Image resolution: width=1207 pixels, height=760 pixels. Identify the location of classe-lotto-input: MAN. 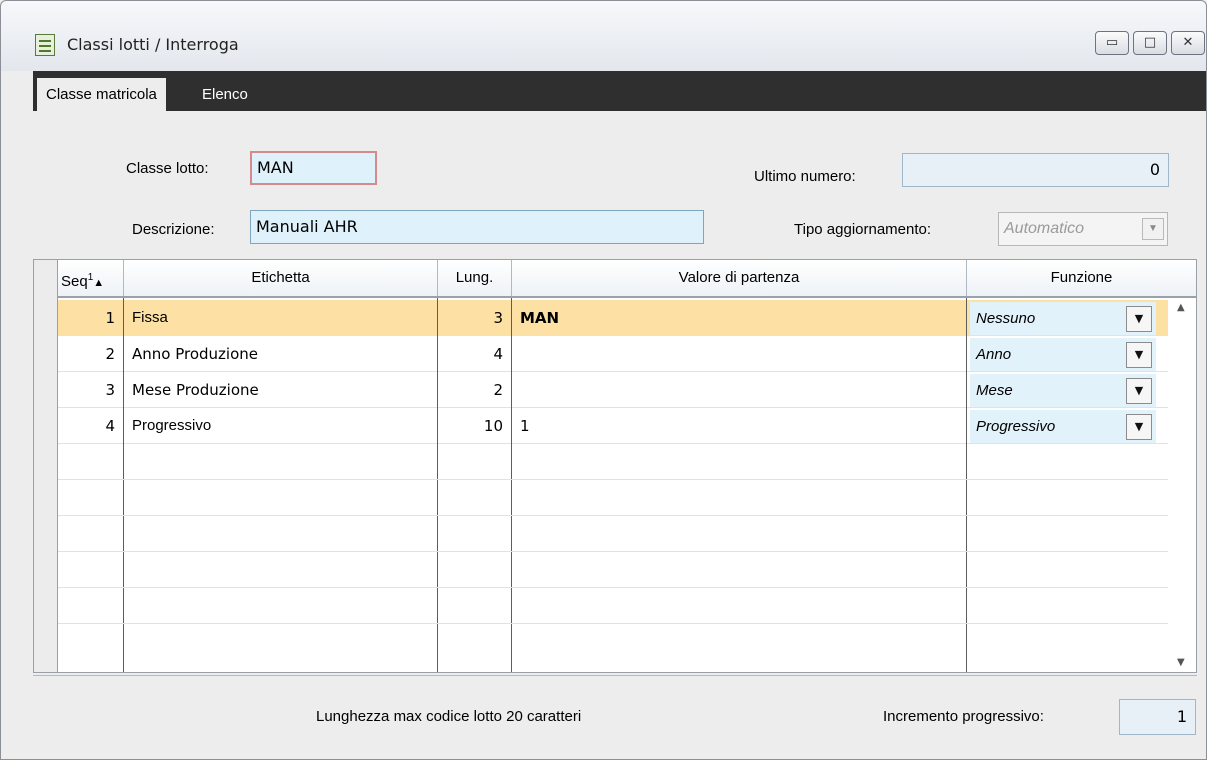
(313, 168).